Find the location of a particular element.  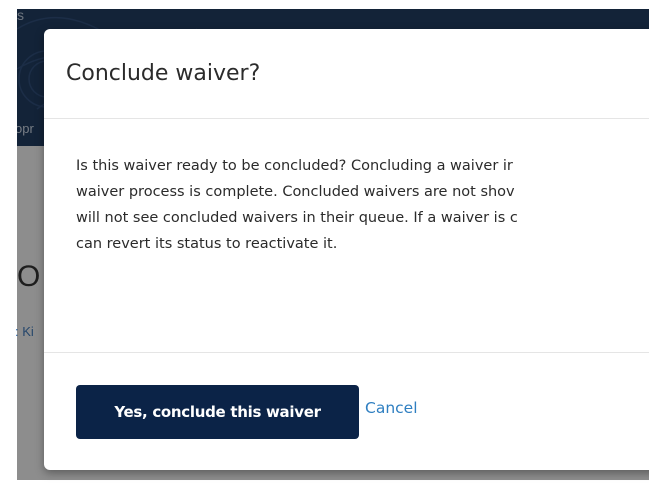

cancel-button: Cancel is located at coordinates (391, 408).